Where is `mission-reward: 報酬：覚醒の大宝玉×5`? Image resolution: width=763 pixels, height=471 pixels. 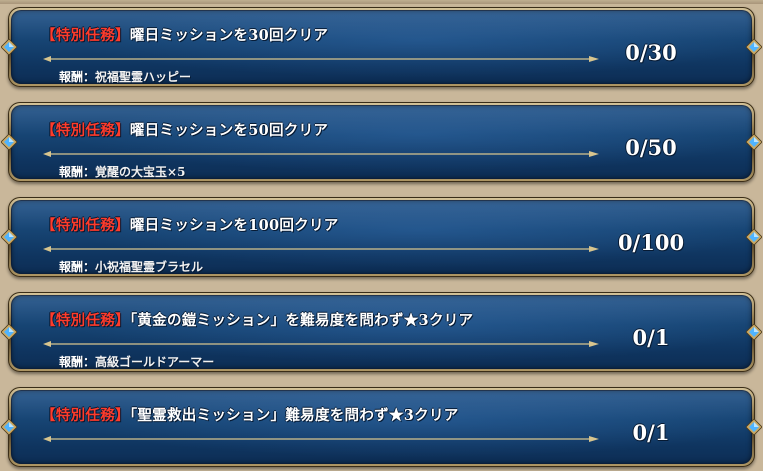 mission-reward: 報酬：覚醒の大宝玉×5 is located at coordinates (122, 171).